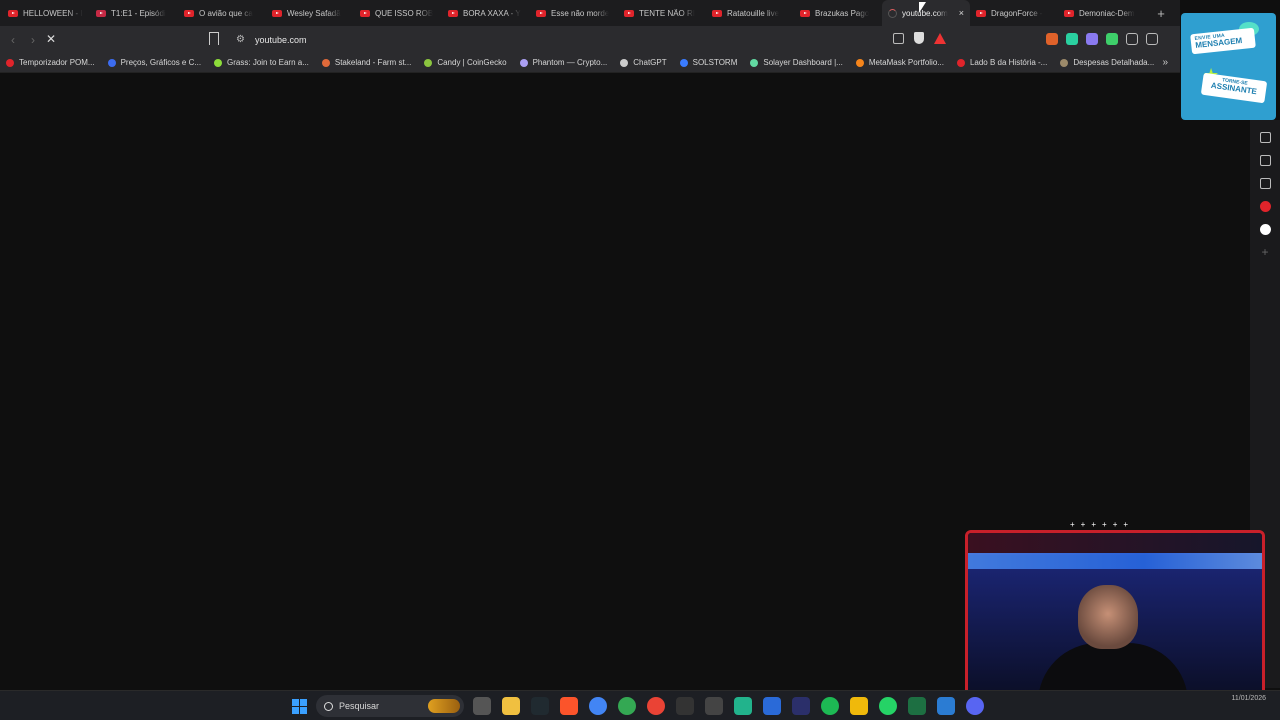 The width and height of the screenshot is (1280, 720). What do you see at coordinates (714, 706) in the screenshot?
I see `pen-icon` at bounding box center [714, 706].